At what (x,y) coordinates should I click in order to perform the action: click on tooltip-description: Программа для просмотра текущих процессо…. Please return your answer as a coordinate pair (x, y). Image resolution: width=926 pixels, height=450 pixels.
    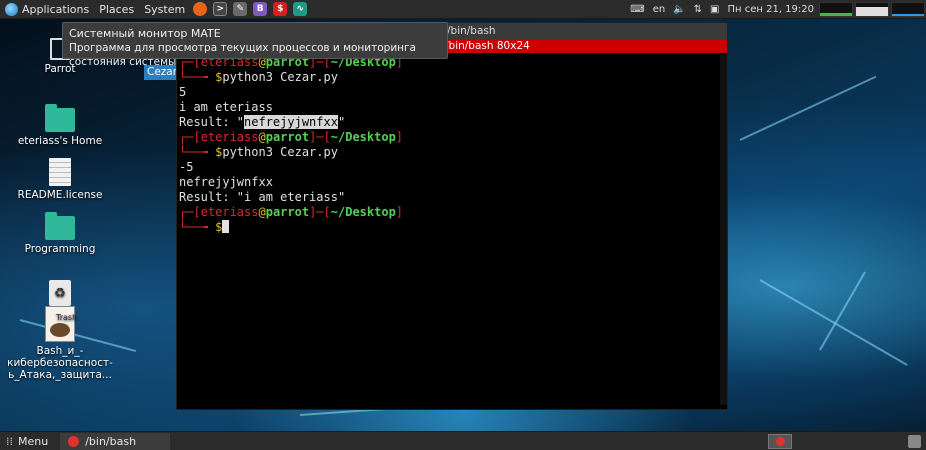
    Looking at the image, I should click on (242, 55).